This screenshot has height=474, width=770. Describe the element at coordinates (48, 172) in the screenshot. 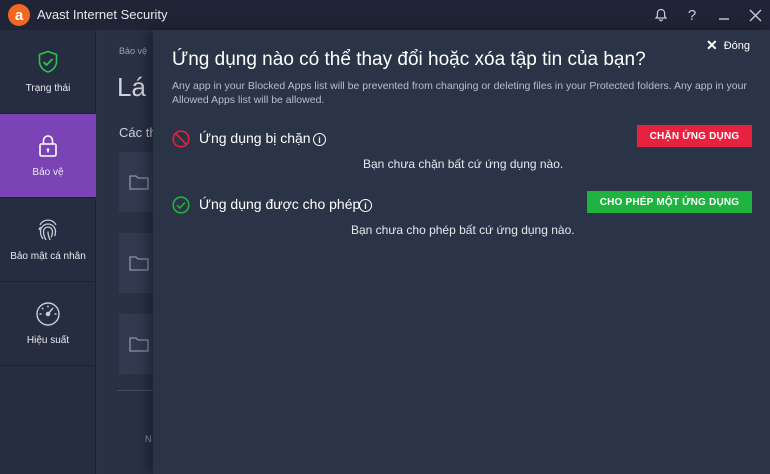

I see `sidebar-item-label: Bảo vệ` at that location.